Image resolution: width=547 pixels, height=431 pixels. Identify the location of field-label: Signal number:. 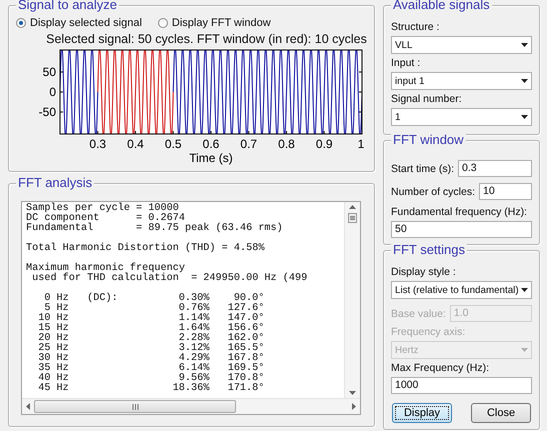
(427, 99).